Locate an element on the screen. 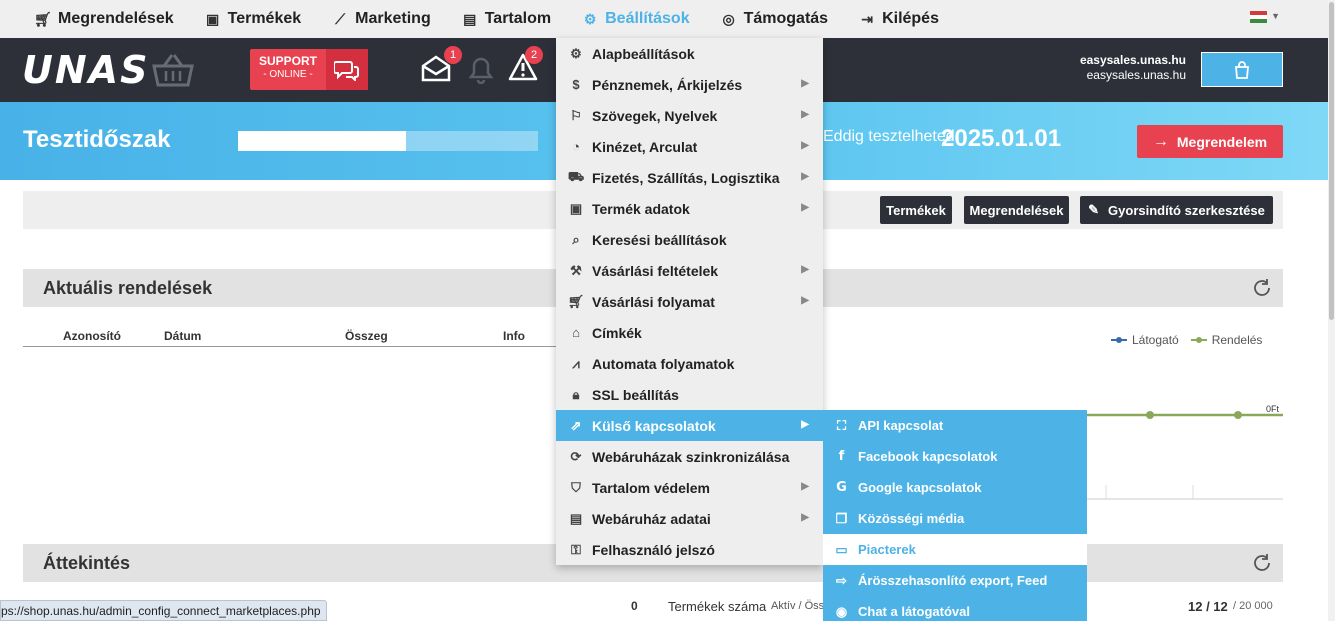 The image size is (1335, 621). menu-item-basic-settings: ⚙ Alapbeállítások is located at coordinates (689, 53).